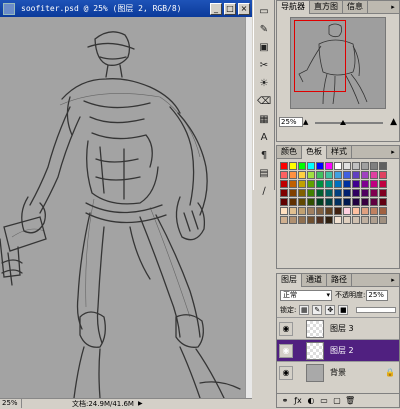 The height and width of the screenshot is (409, 400). Describe the element at coordinates (140, 403) in the screenshot. I see `status-menu-arrow-icon: ▶` at that location.